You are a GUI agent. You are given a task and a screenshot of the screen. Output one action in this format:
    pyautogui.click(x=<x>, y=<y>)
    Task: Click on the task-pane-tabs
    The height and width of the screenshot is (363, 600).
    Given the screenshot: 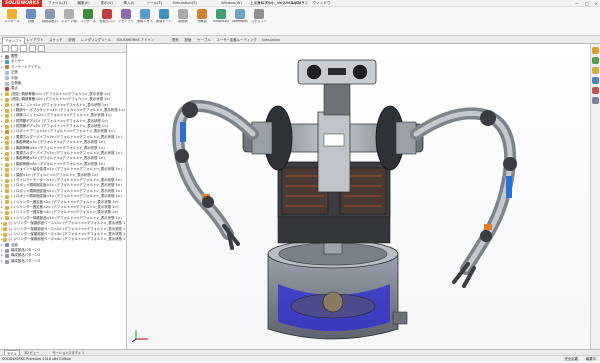 What is the action you would take?
    pyautogui.click(x=595, y=196)
    